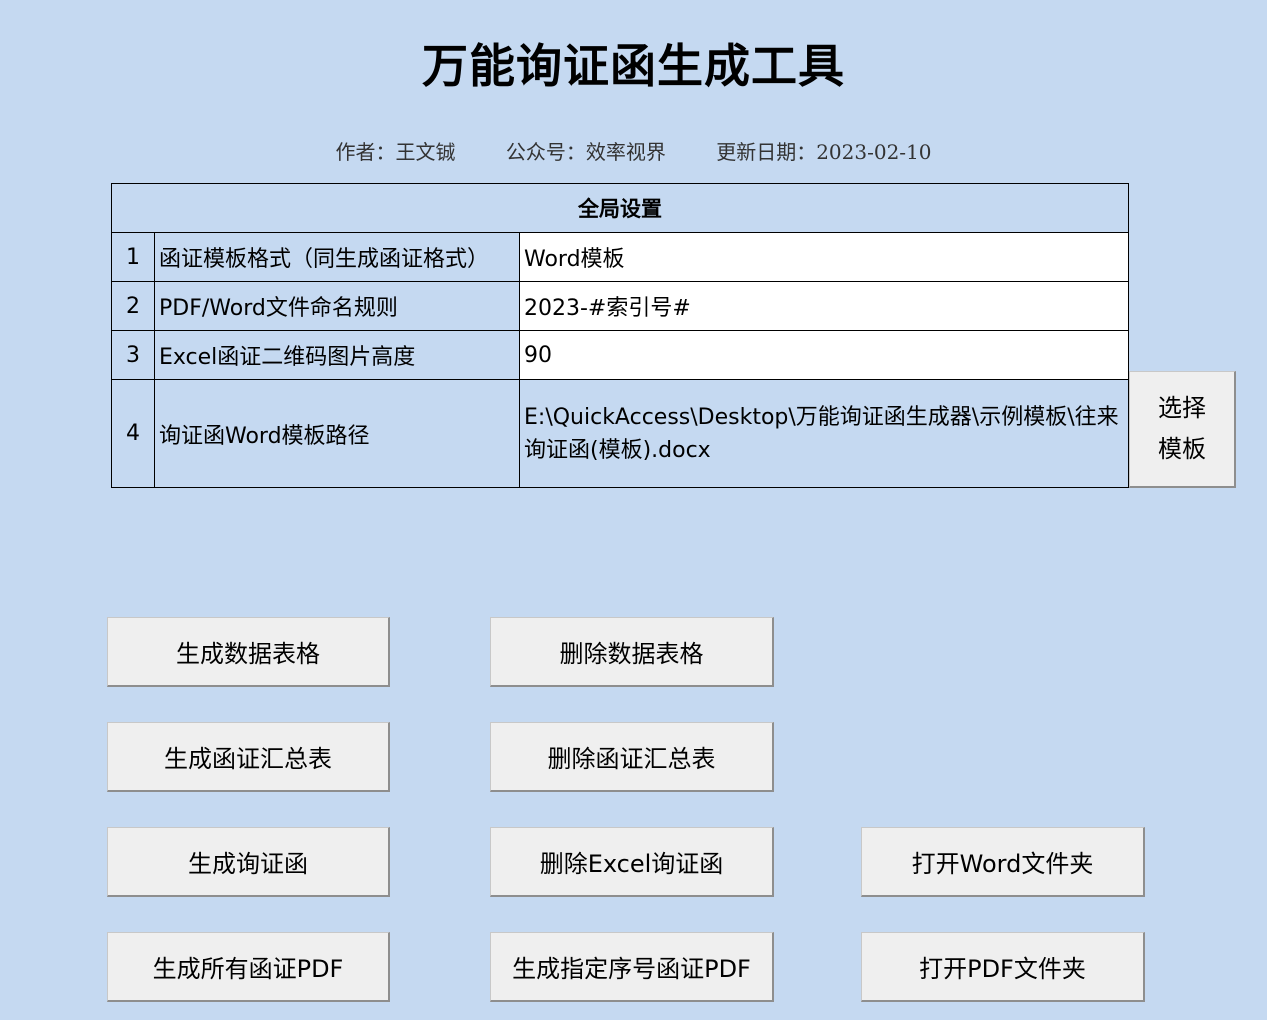  I want to click on select-template-button: 选择 模板, so click(1182, 429).